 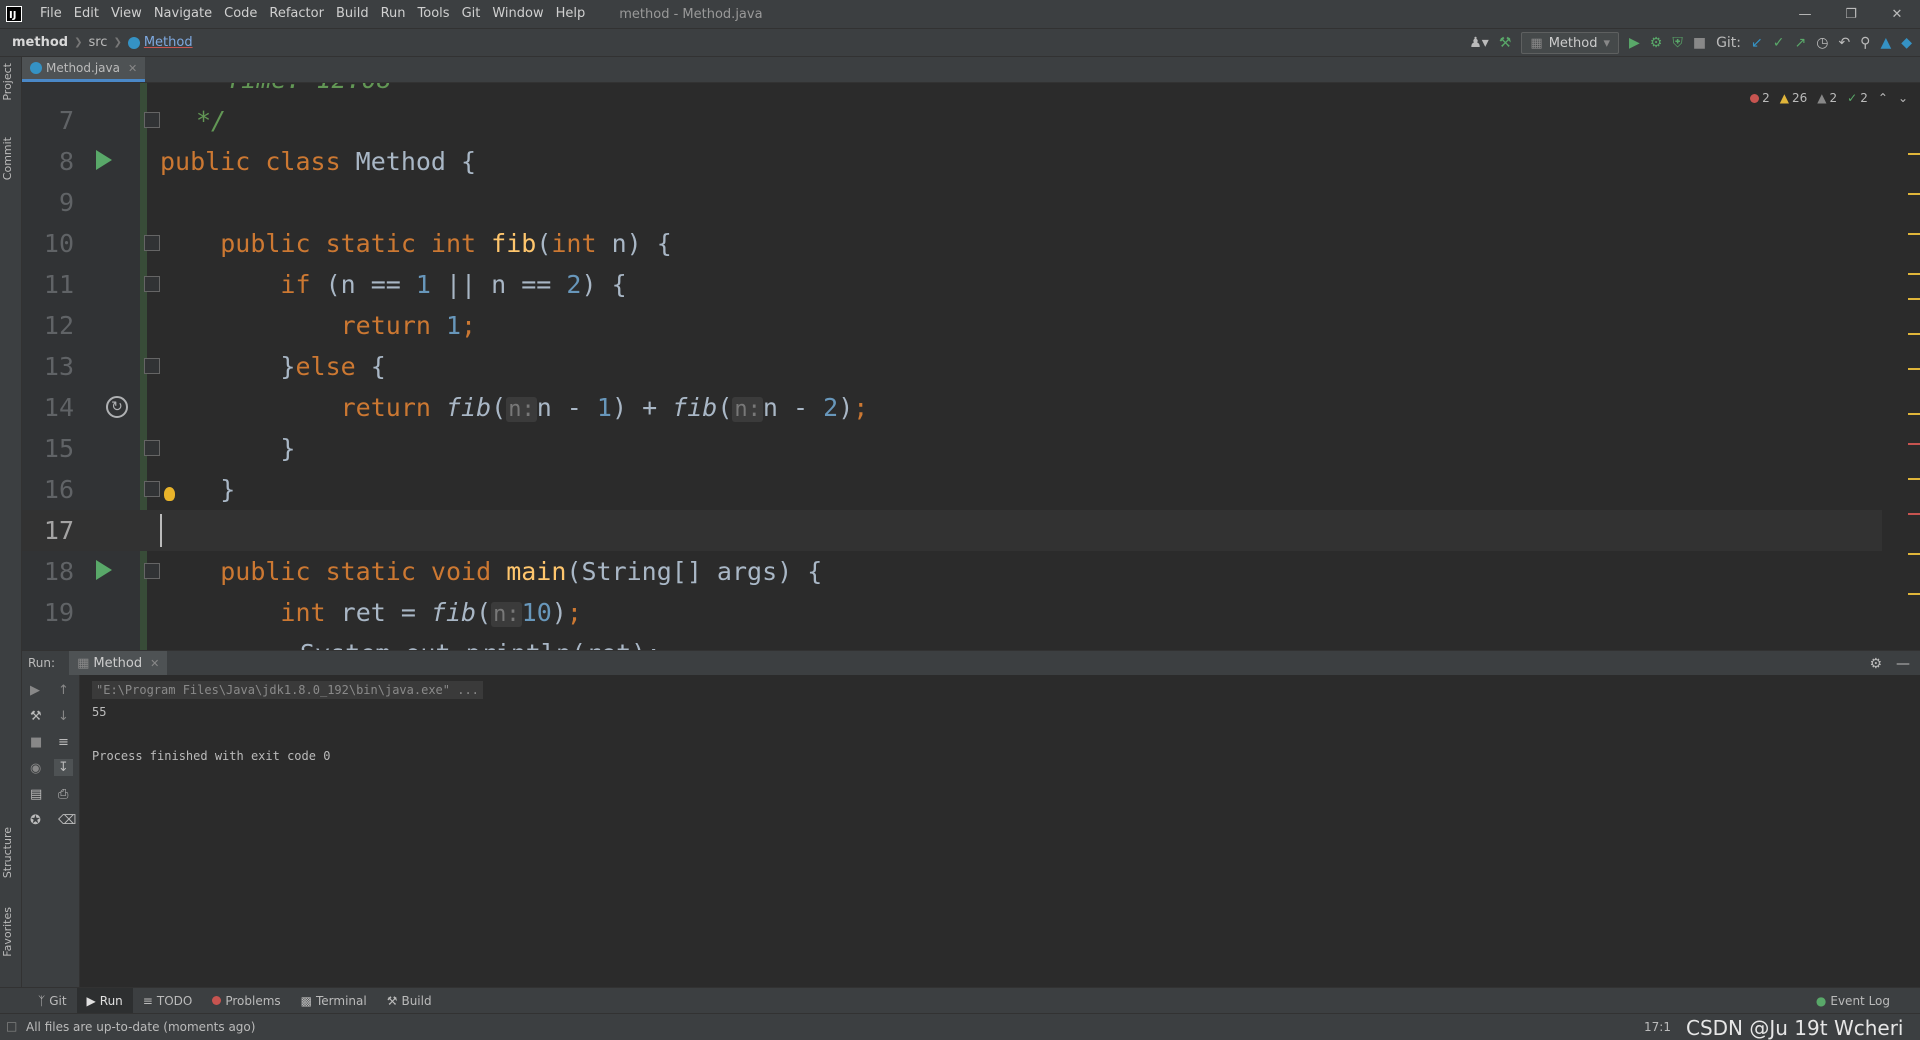 I want to click on minimize-button: —, so click(x=1805, y=14).